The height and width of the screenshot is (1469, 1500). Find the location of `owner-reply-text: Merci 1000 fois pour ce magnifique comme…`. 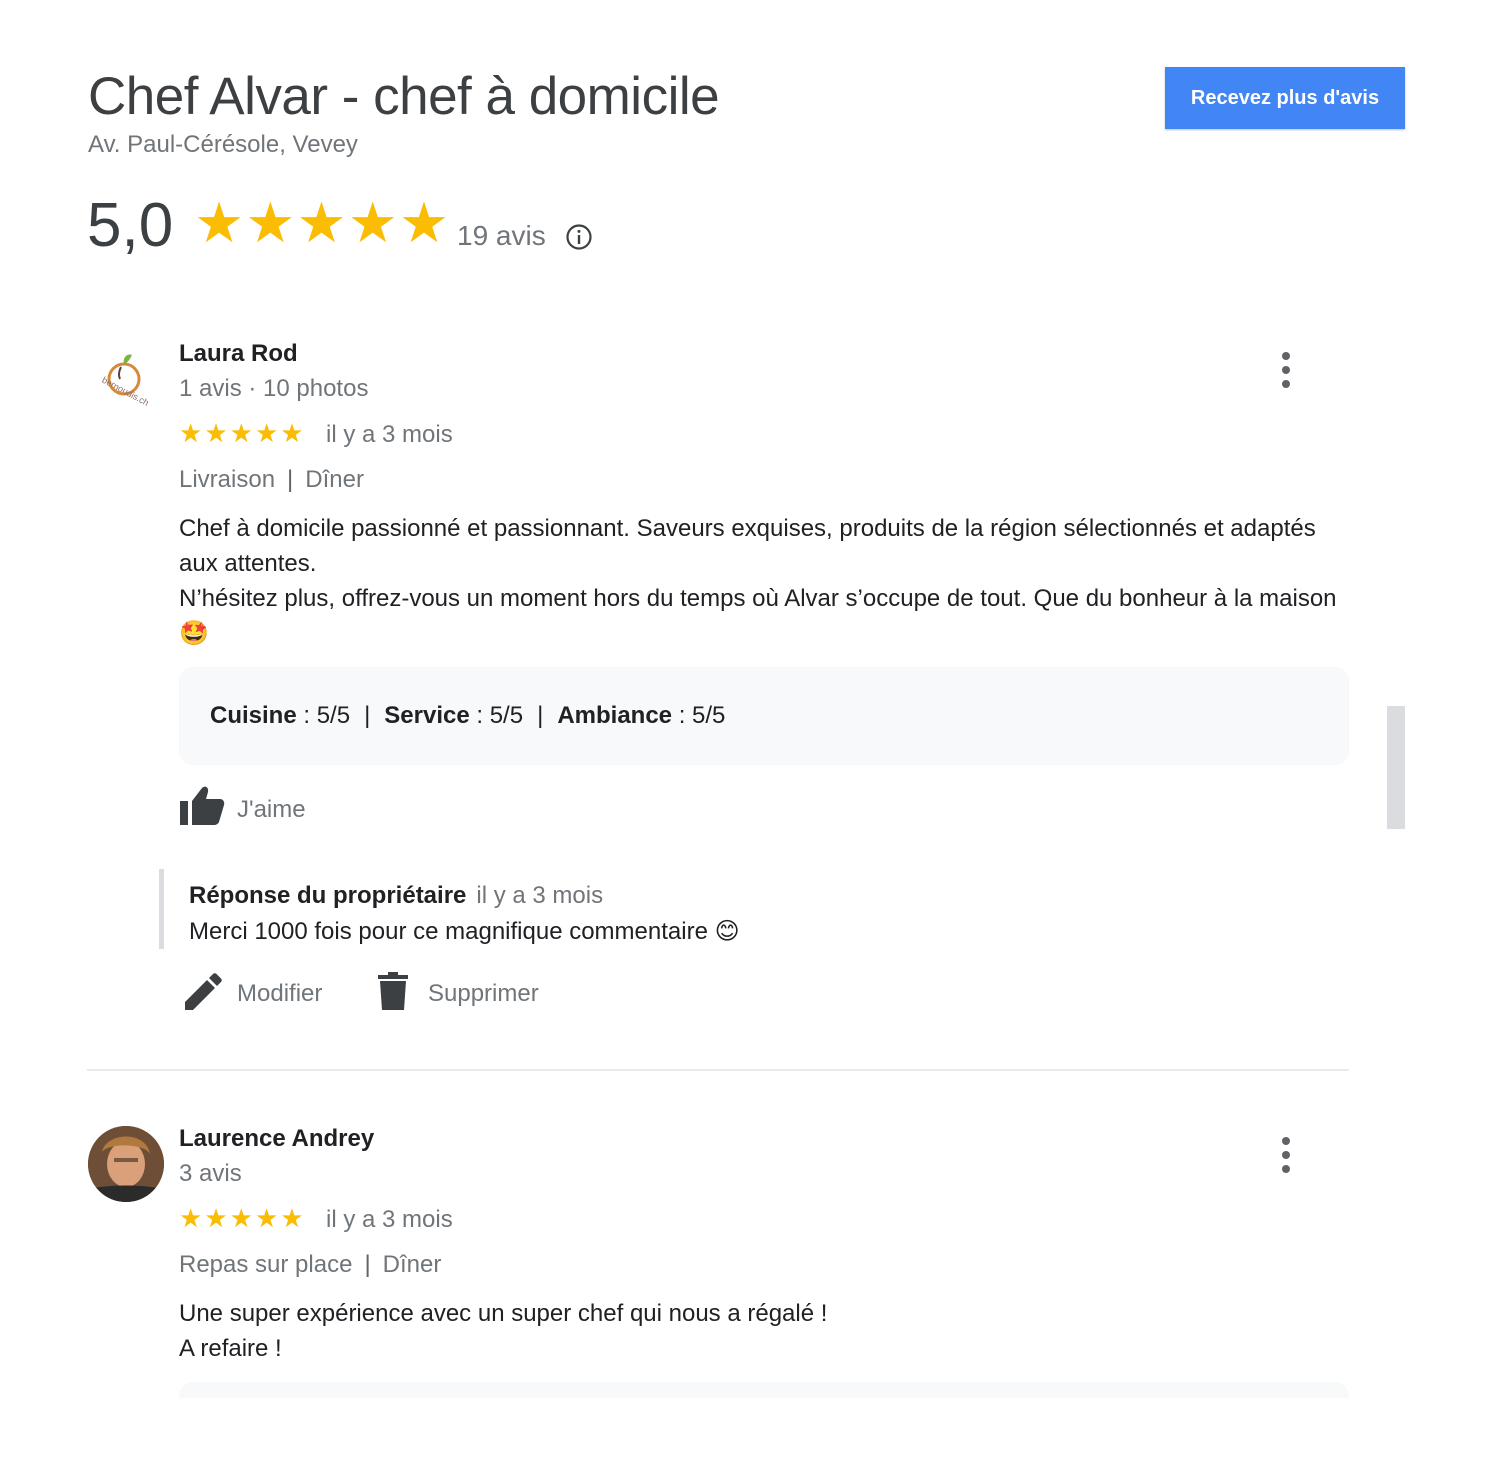

owner-reply-text: Merci 1000 fois pour ce magnifique comme… is located at coordinates (464, 931).